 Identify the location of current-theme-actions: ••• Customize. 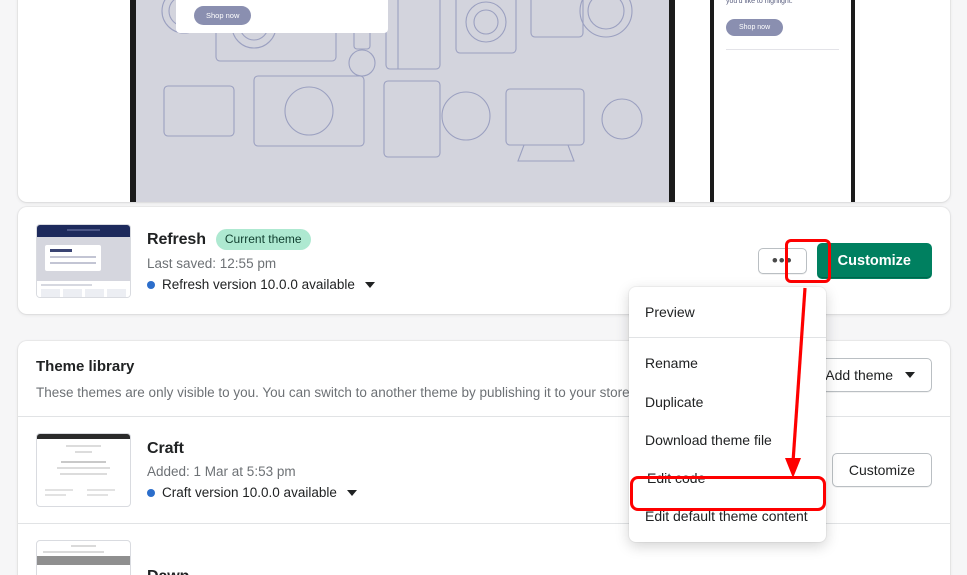
(844, 260).